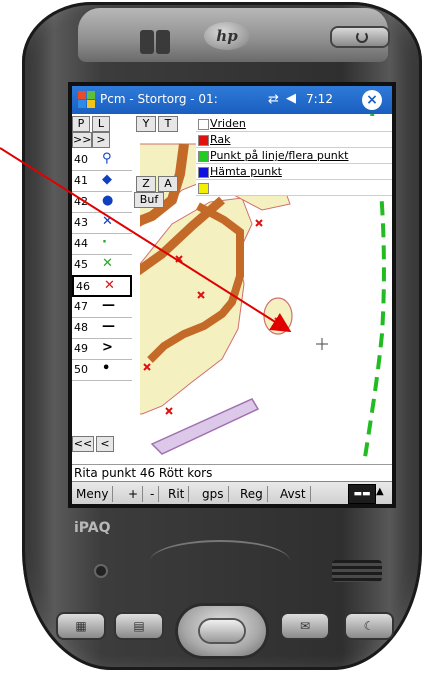 The image size is (442, 673). I want to click on point-number: 43, so click(81, 222).